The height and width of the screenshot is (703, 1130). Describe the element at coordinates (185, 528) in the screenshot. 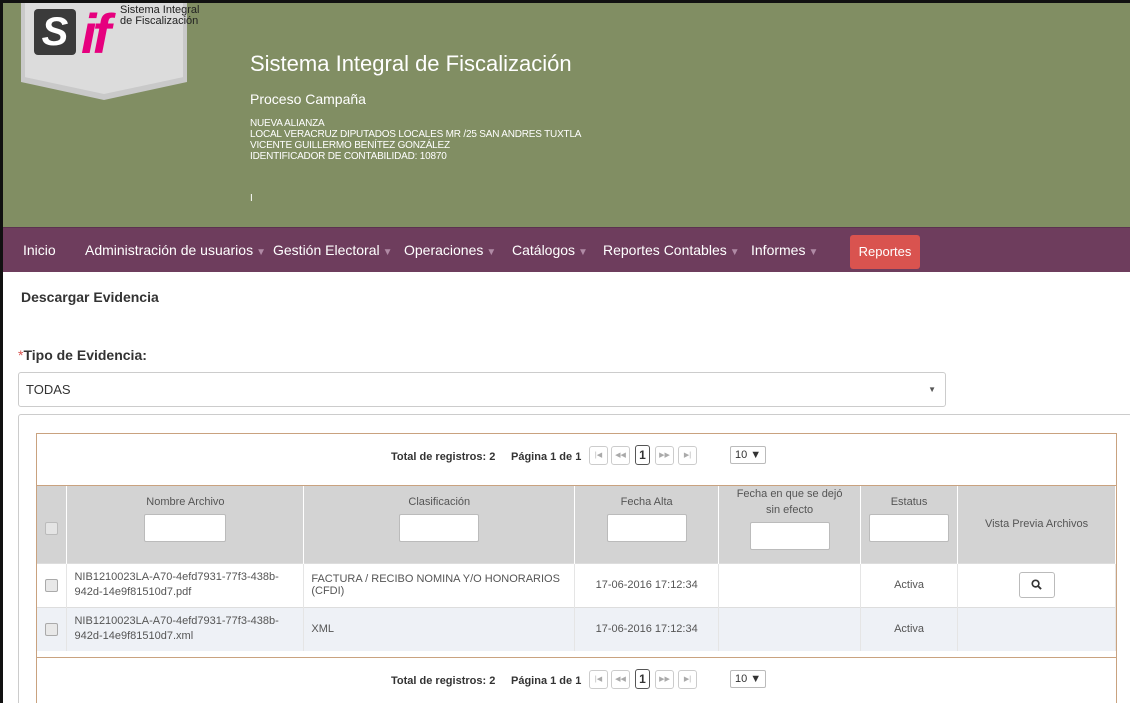

I see `filter-file-name-input` at that location.